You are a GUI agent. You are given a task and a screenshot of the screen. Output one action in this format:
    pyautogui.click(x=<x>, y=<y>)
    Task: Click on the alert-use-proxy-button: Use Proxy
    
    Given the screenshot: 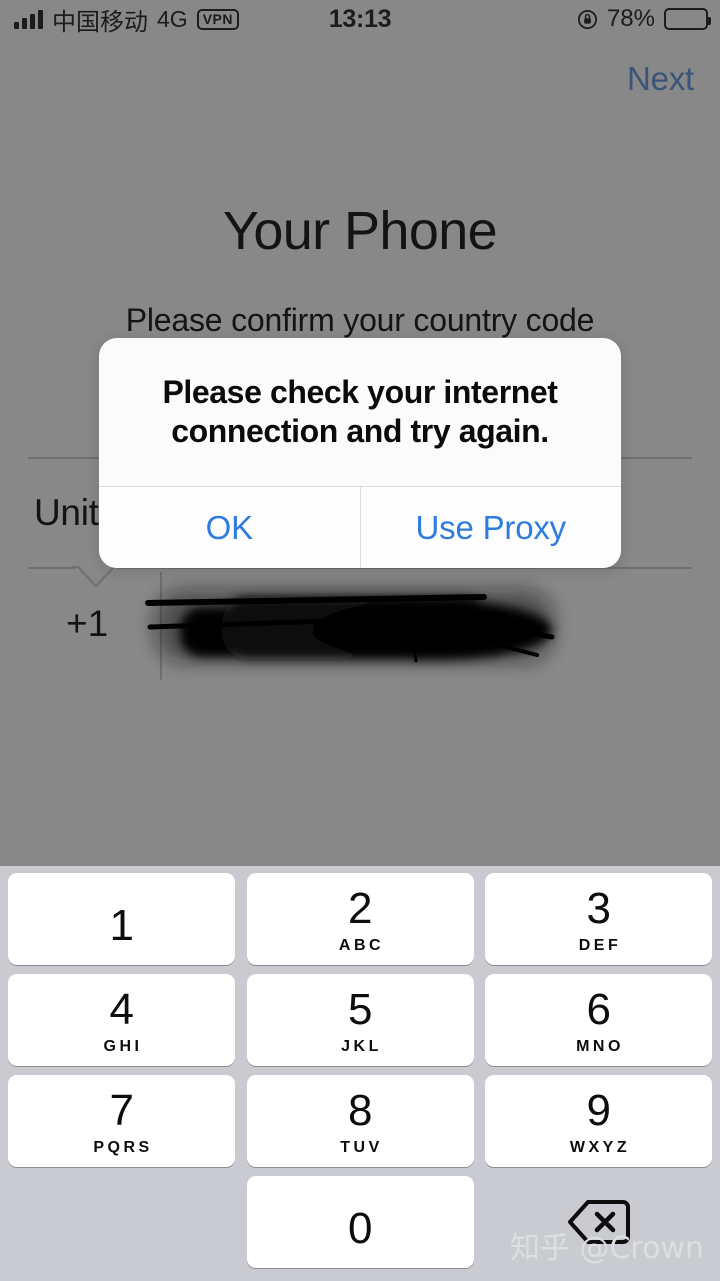 What is the action you would take?
    pyautogui.click(x=490, y=527)
    